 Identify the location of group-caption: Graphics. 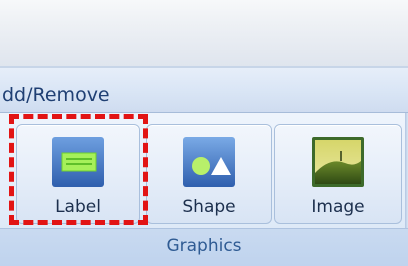
(204, 246).